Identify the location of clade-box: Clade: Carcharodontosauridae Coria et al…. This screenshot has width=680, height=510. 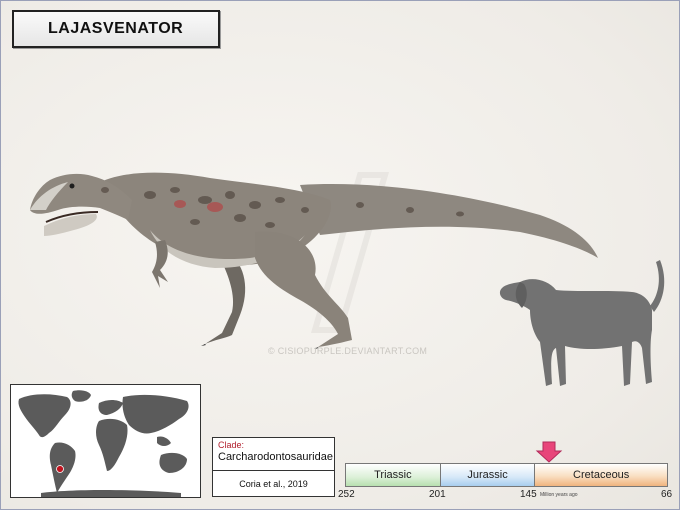
(273, 467).